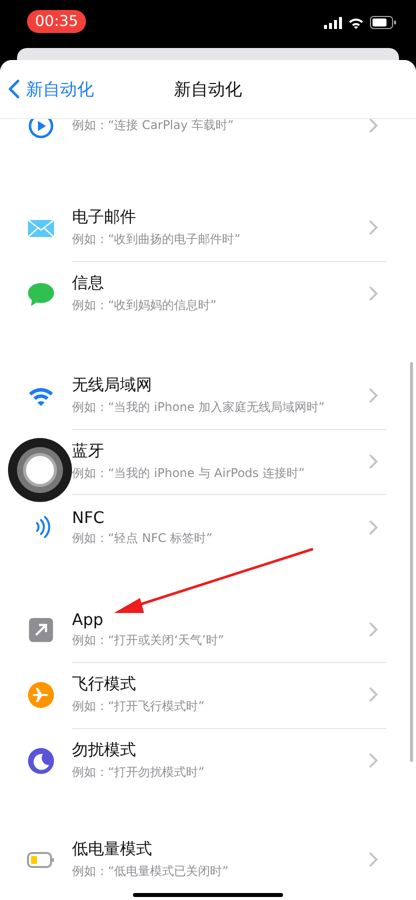  What do you see at coordinates (229, 695) in the screenshot?
I see `list-row: 飞行模式 例如：“打开飞行模式时”` at bounding box center [229, 695].